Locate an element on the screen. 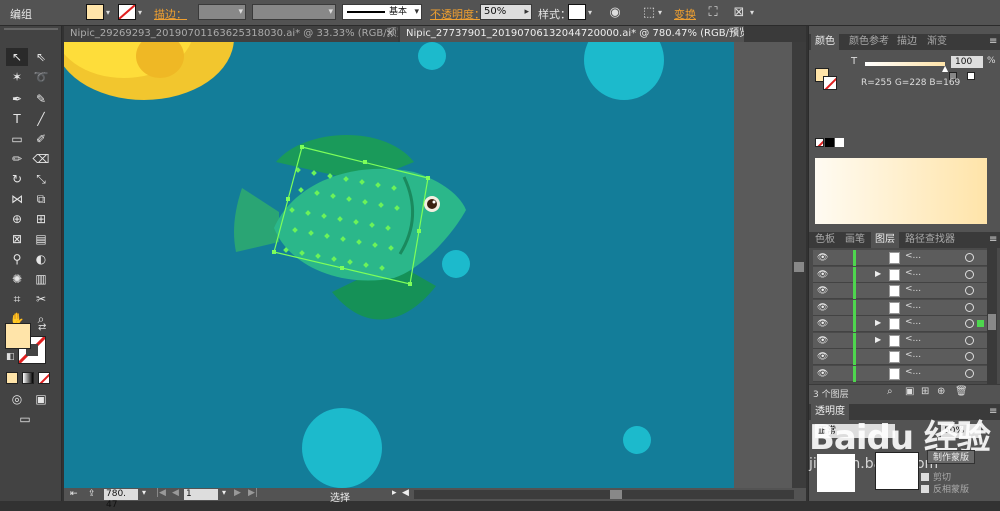  perspective-grid-tool-icon: ⊞ is located at coordinates (41, 219).